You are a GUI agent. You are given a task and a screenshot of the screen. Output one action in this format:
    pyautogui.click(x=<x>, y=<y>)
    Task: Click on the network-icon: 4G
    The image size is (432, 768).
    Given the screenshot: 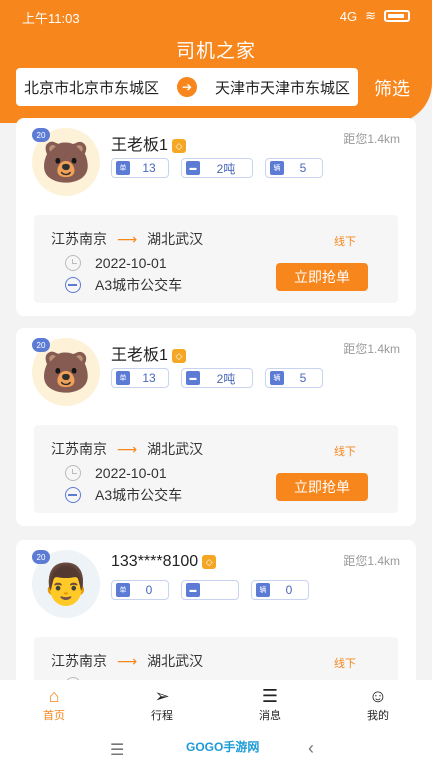 What is the action you would take?
    pyautogui.click(x=348, y=16)
    